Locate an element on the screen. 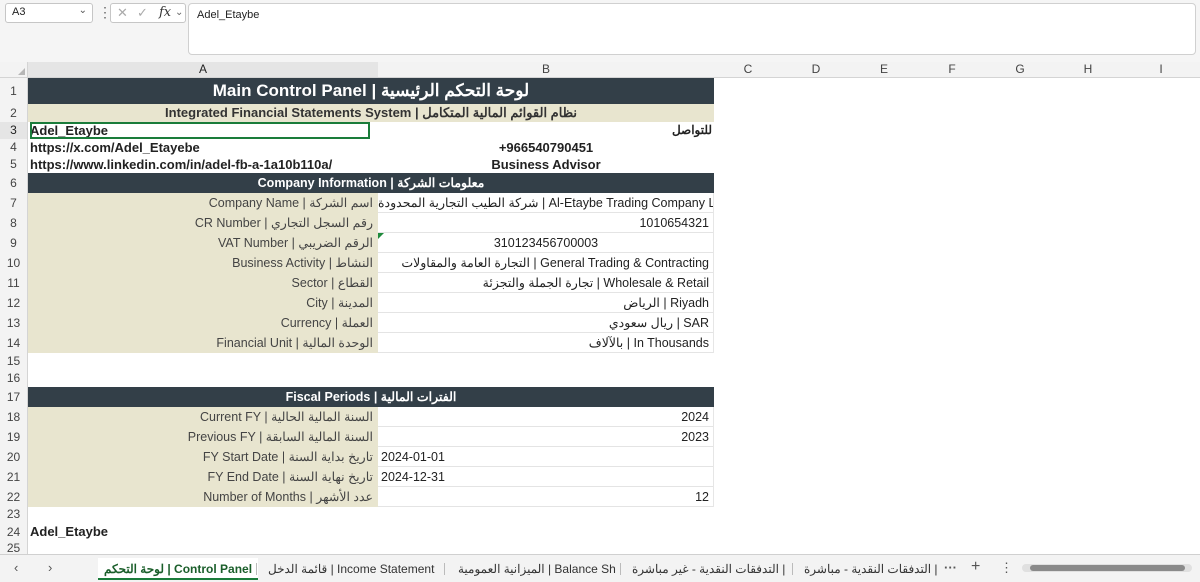  currency-value: ريال سعودي | SAR is located at coordinates (546, 323).